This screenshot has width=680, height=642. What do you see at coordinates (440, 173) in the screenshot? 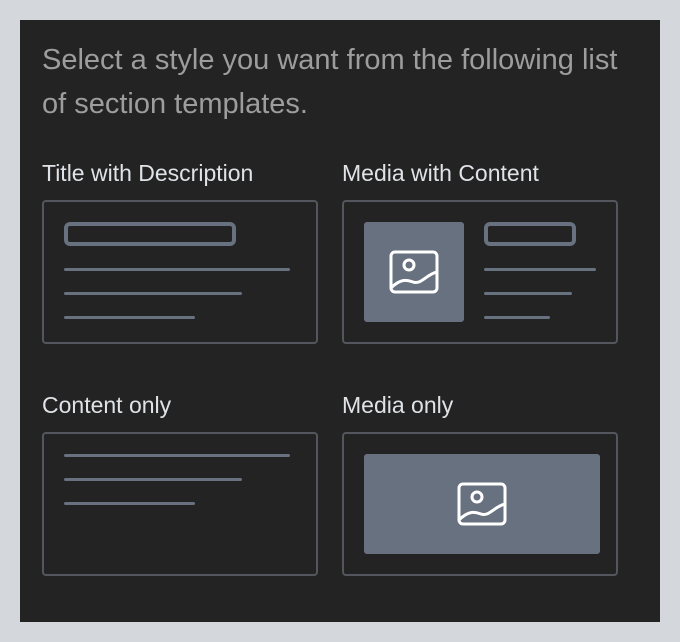
I see `template-label-media-with-content: Media with Content` at bounding box center [440, 173].